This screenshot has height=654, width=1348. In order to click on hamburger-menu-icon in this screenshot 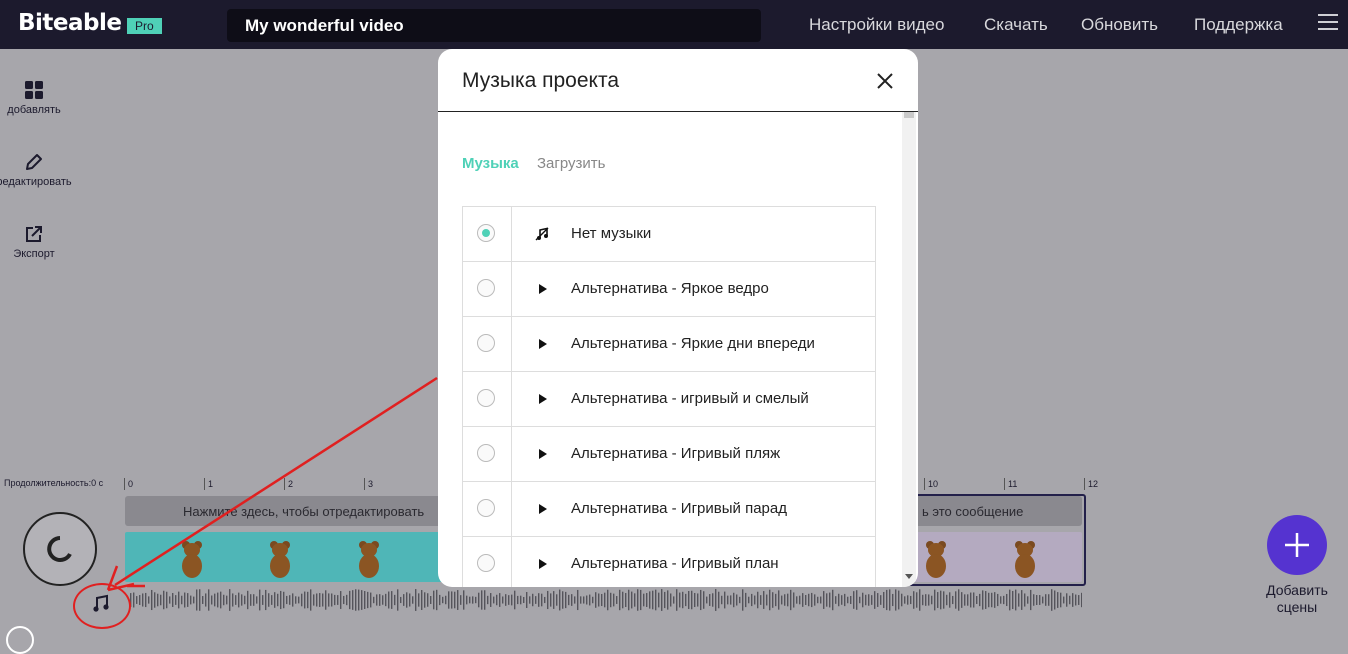, I will do `click(1328, 24)`.